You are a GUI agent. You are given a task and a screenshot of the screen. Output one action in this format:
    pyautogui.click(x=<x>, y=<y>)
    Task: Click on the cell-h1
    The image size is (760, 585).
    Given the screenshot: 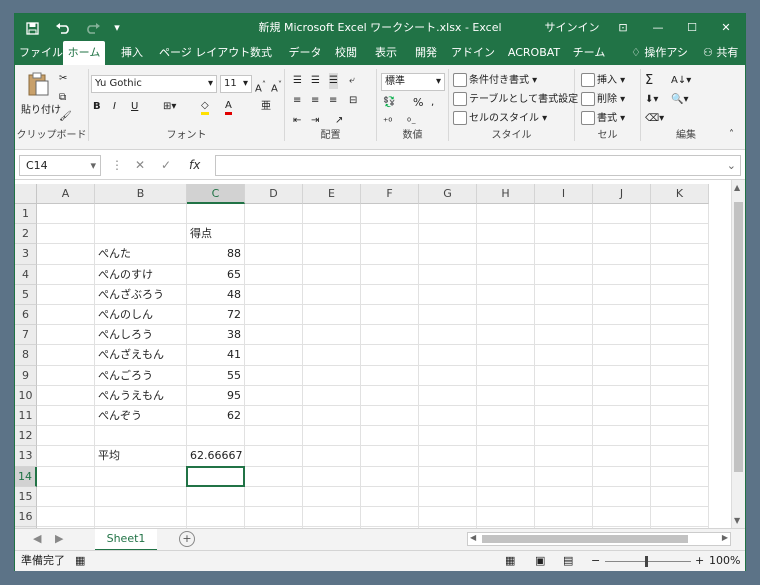 What is the action you would take?
    pyautogui.click(x=506, y=214)
    